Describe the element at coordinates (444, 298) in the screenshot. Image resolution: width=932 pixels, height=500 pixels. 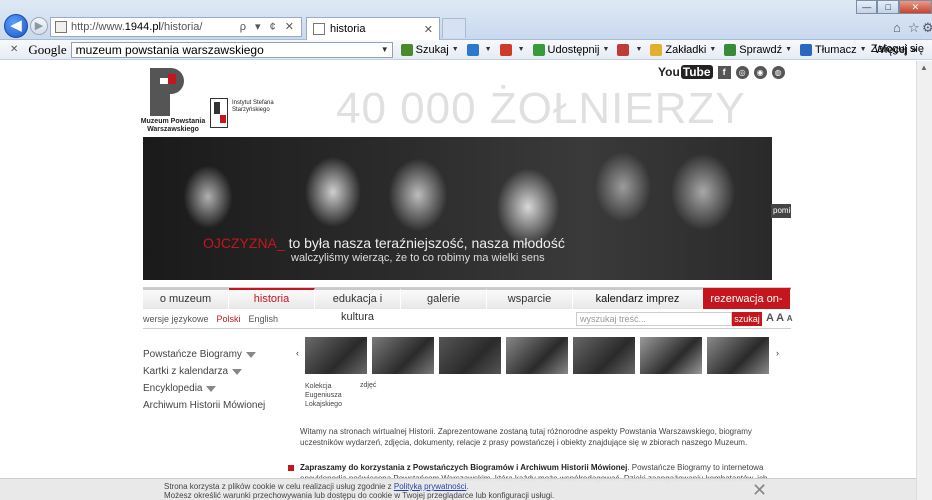
I see `menu-item-3: galerie` at that location.